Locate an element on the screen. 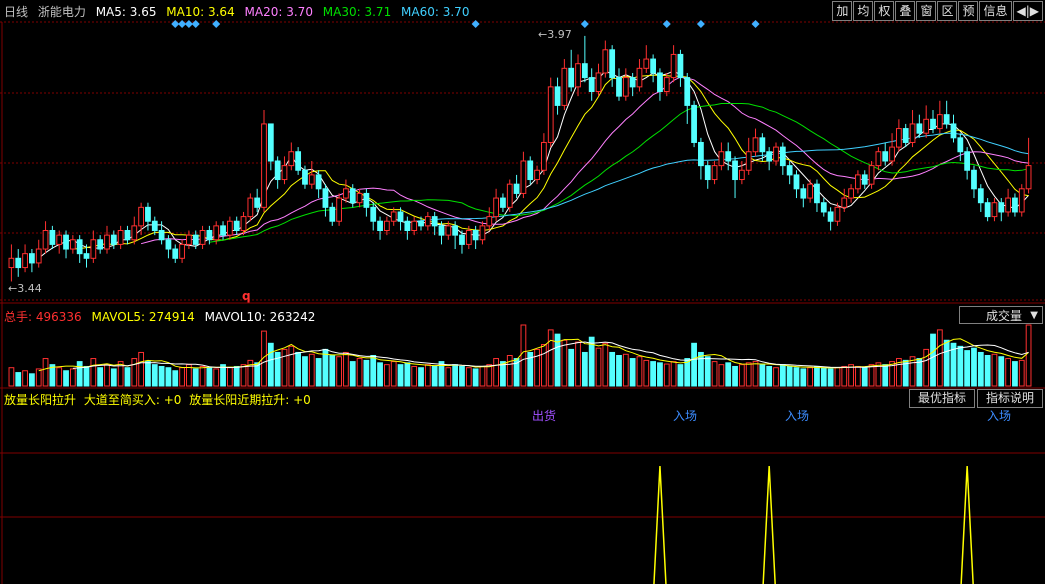 The width and height of the screenshot is (1045, 584). volume-indicator-select: 成交量 ▼ is located at coordinates (1001, 315).